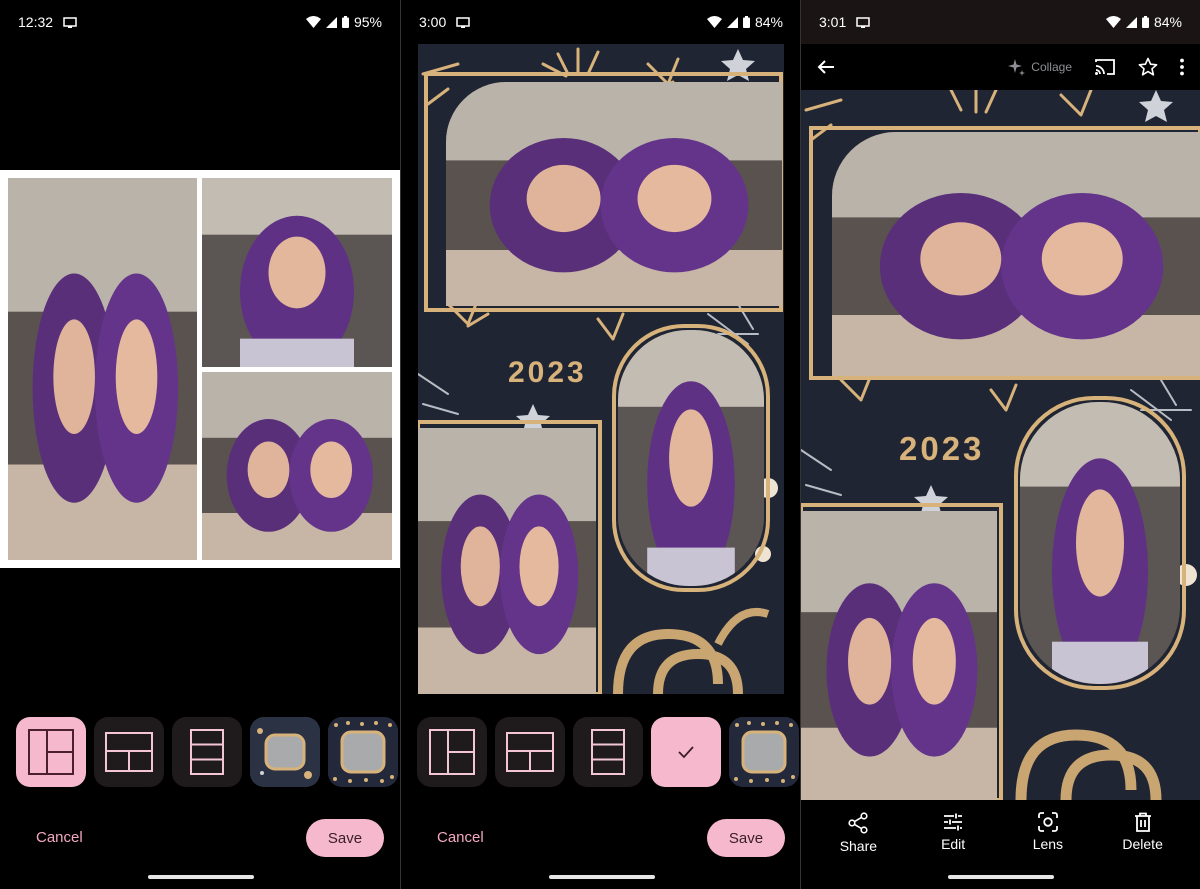 Image resolution: width=1200 pixels, height=889 pixels. What do you see at coordinates (433, 22) in the screenshot?
I see `status-time: 3:00` at bounding box center [433, 22].